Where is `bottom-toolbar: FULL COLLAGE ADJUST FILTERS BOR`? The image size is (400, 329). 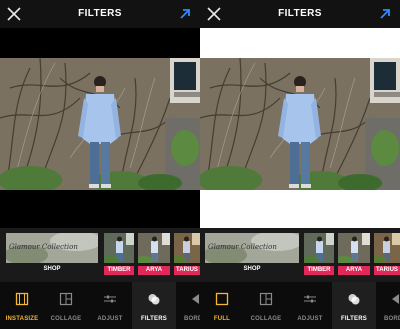
bottom-toolbar: FULL COLLAGE ADJUST FILTERS BOR is located at coordinates (300, 305).